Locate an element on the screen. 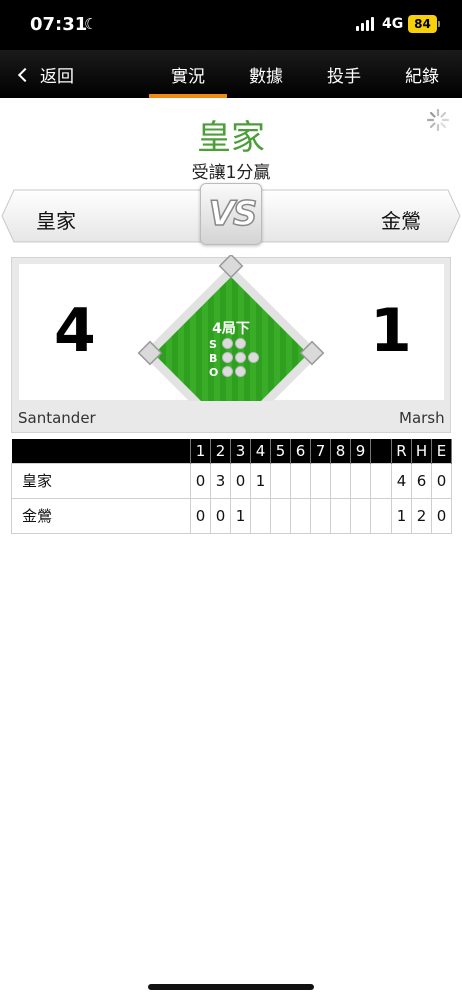 This screenshot has height=1000, width=462. tab-stats: 數據 is located at coordinates (266, 74).